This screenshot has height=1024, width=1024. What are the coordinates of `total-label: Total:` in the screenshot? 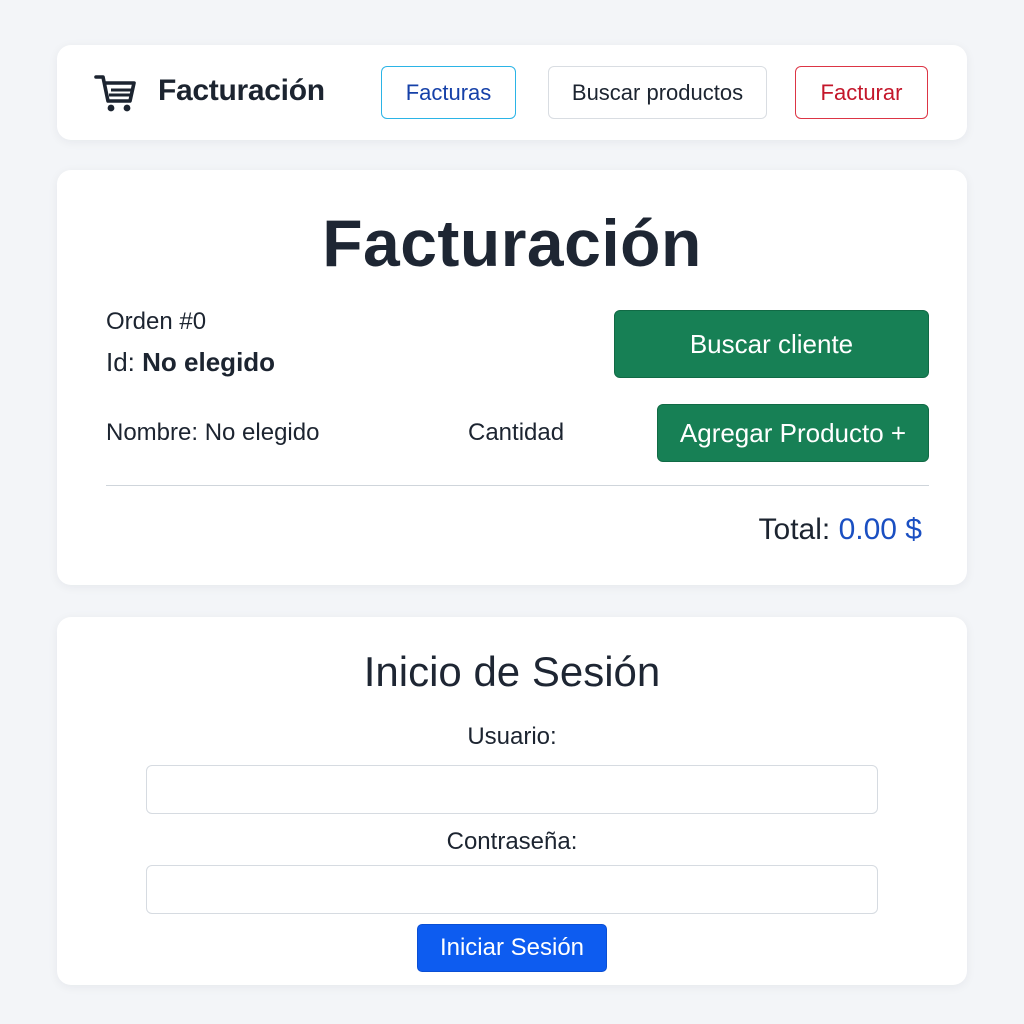 It's located at (794, 529).